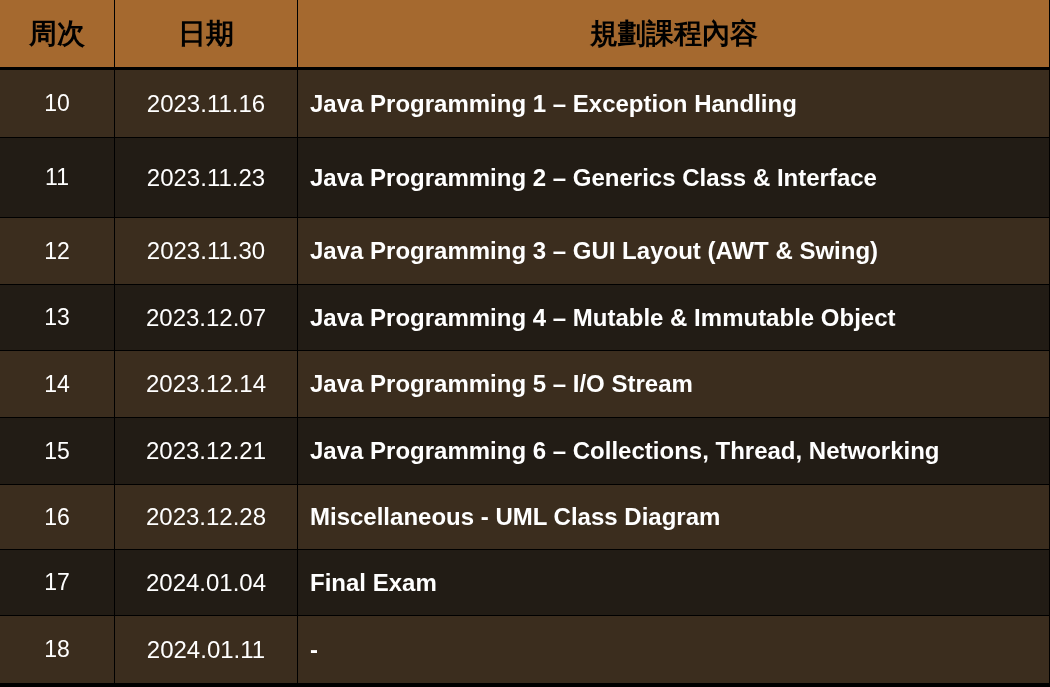 The height and width of the screenshot is (687, 1050). Describe the element at coordinates (206, 384) in the screenshot. I see `table-cell: 2023.12.14` at that location.